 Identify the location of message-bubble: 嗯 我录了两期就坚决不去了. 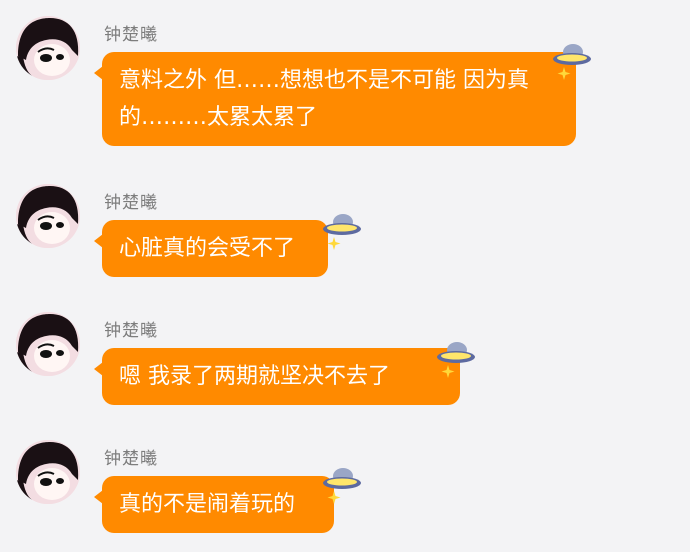
(277, 376).